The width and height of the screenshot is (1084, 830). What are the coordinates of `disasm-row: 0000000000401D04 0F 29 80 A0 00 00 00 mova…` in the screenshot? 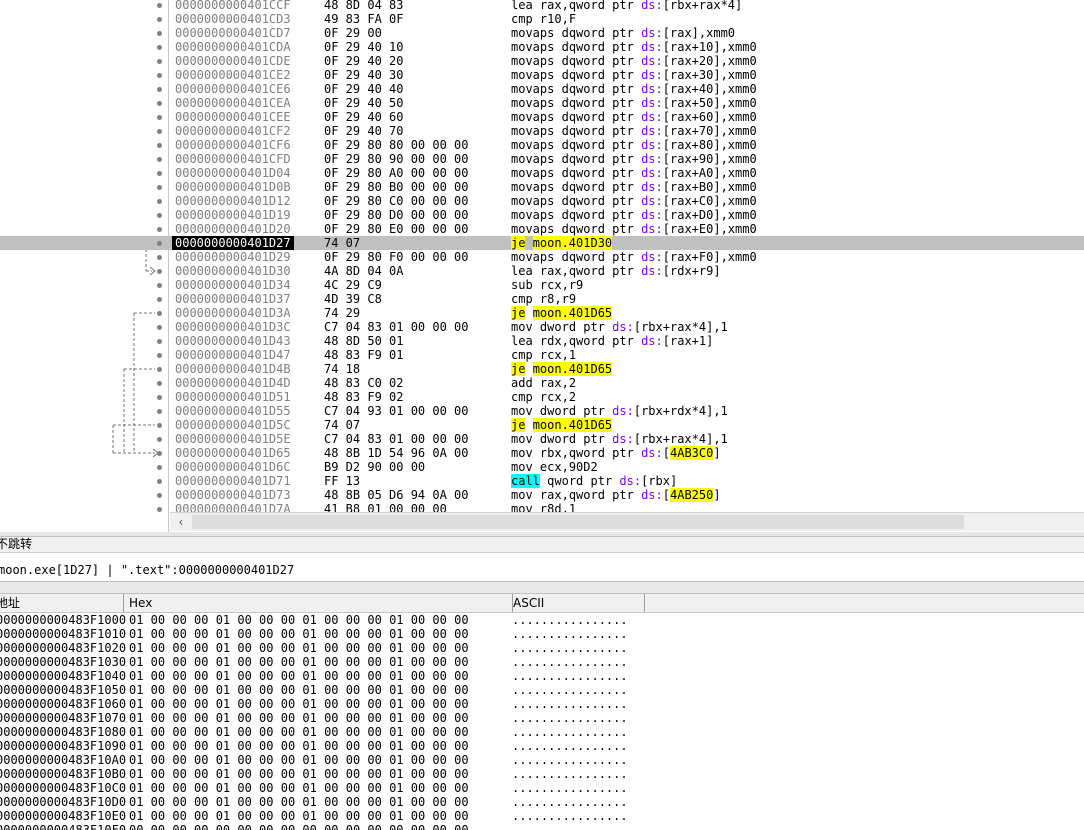 It's located at (542, 173).